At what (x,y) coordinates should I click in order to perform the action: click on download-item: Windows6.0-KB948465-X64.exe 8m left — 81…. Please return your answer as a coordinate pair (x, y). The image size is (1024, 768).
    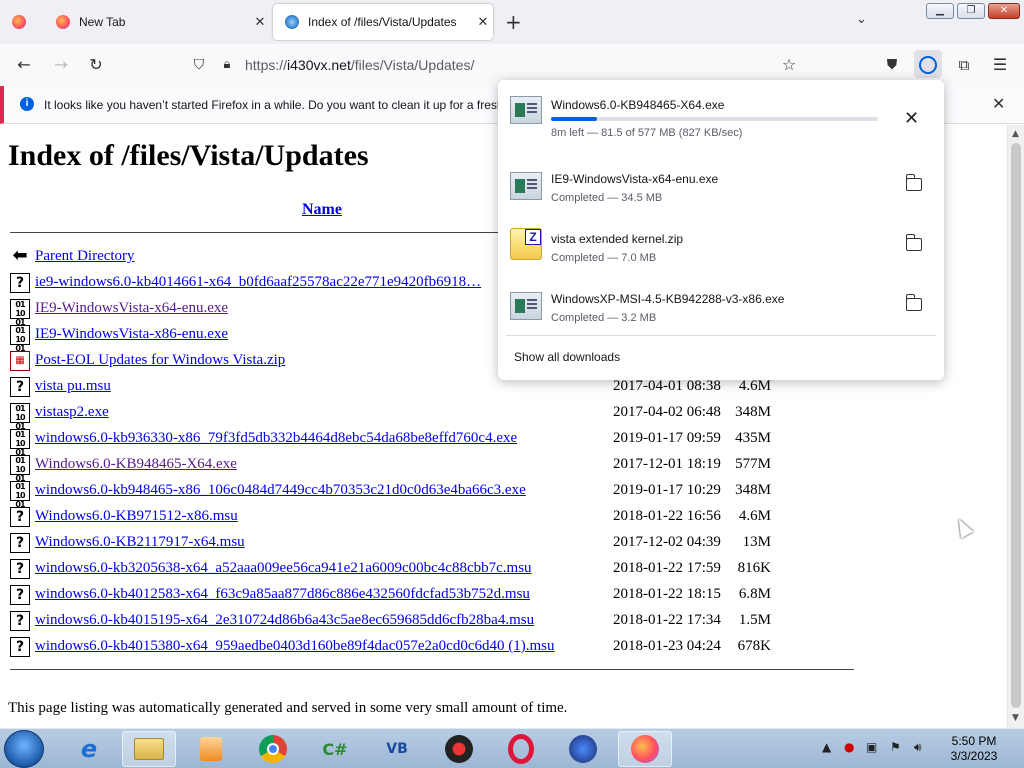
    Looking at the image, I should click on (721, 110).